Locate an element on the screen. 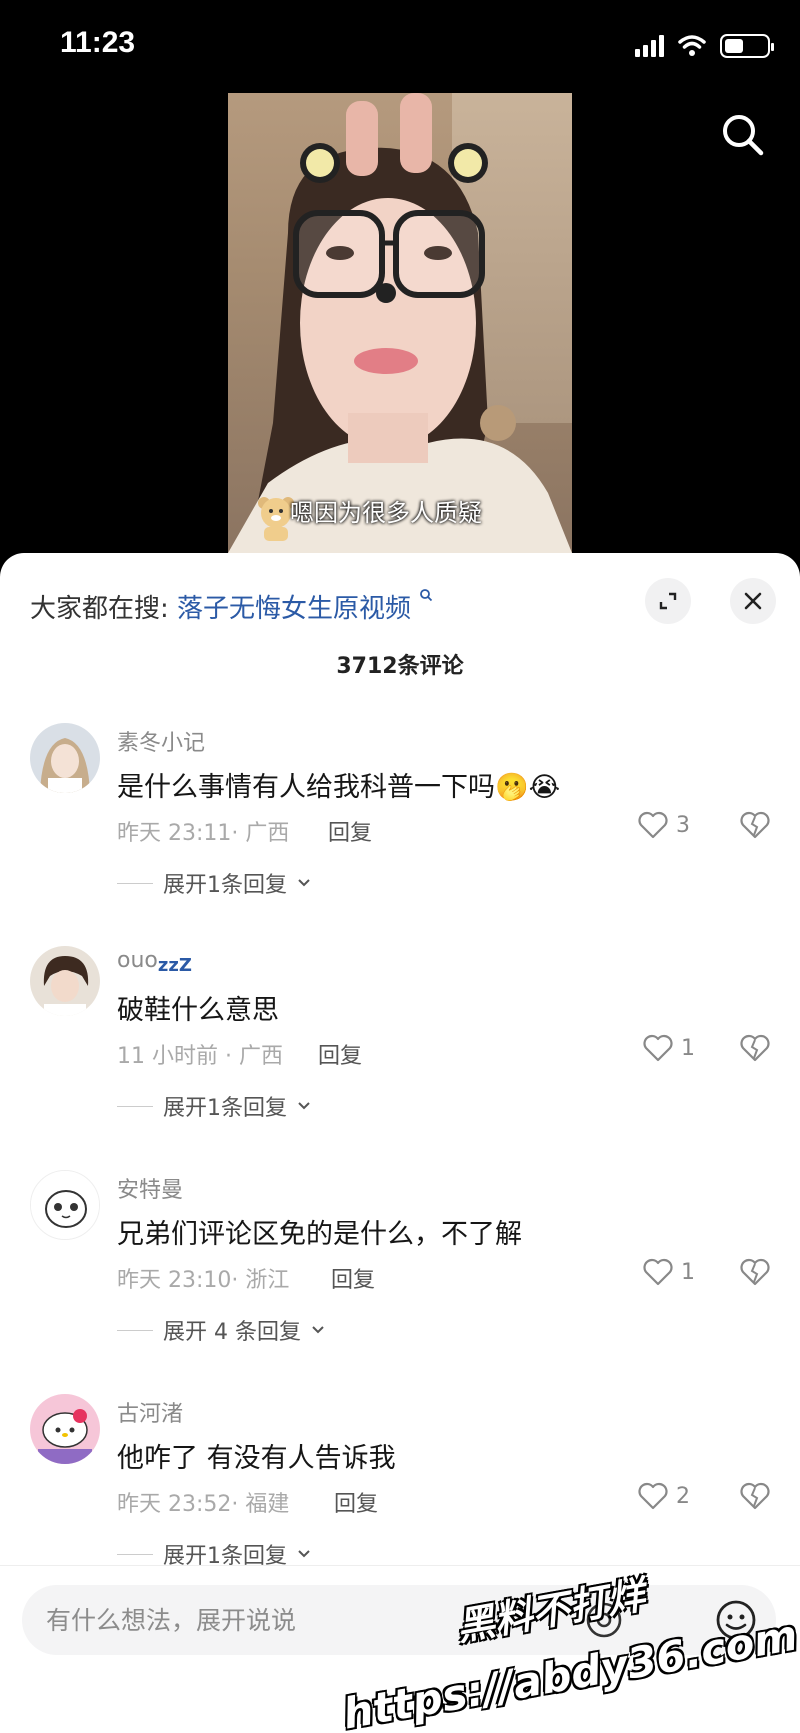  battery-icon is located at coordinates (747, 46).